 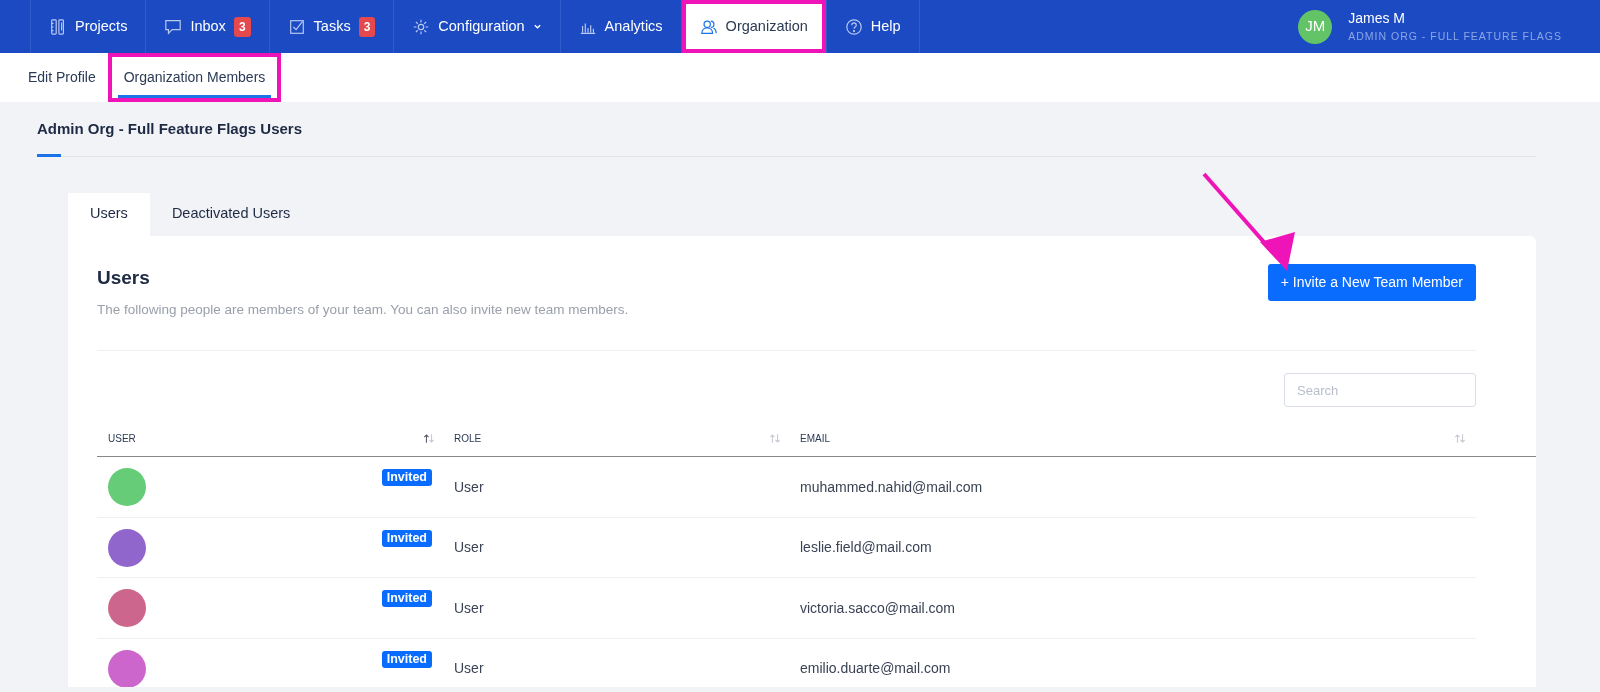 What do you see at coordinates (62, 77) in the screenshot?
I see `subnav-tab: Edit Profile` at bounding box center [62, 77].